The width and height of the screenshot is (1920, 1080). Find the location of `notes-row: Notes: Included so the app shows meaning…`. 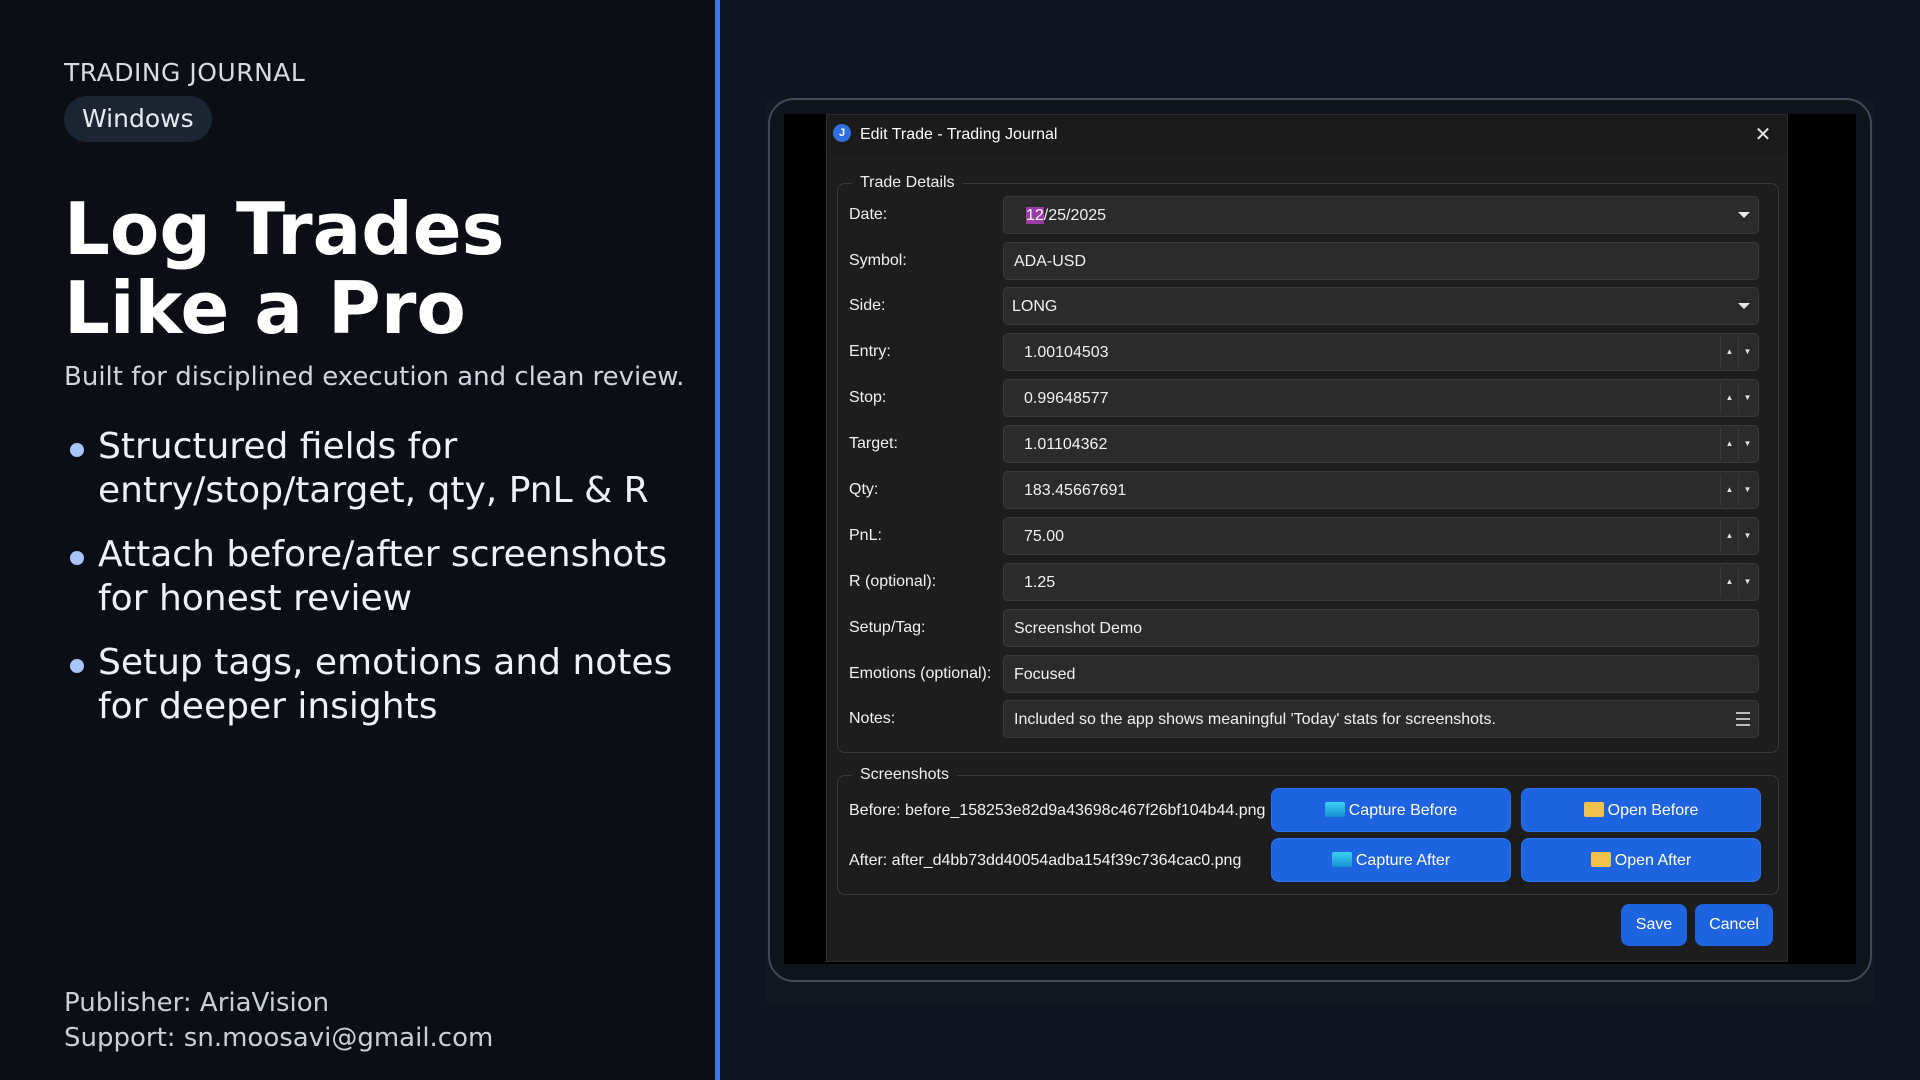

notes-row: Notes: Included so the app shows meaning… is located at coordinates (1308, 719).